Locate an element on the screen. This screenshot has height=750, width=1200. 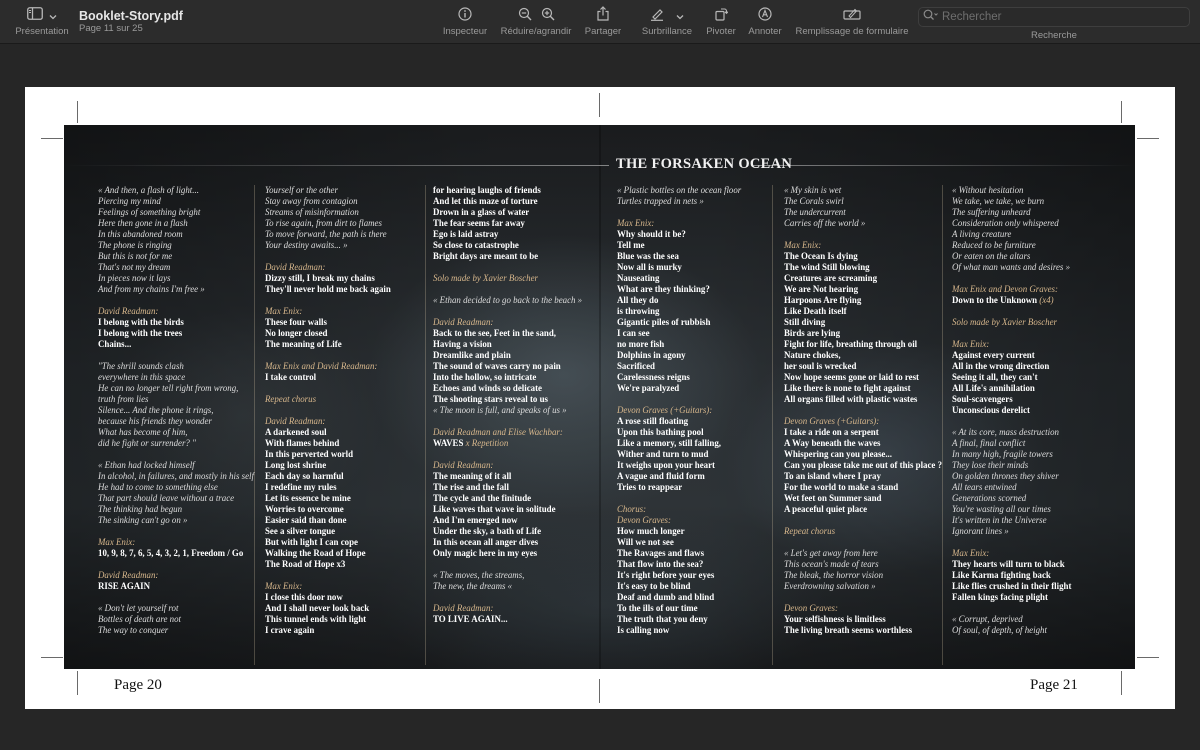
lyric-line: her soul is wrecked is located at coordinates (820, 366).